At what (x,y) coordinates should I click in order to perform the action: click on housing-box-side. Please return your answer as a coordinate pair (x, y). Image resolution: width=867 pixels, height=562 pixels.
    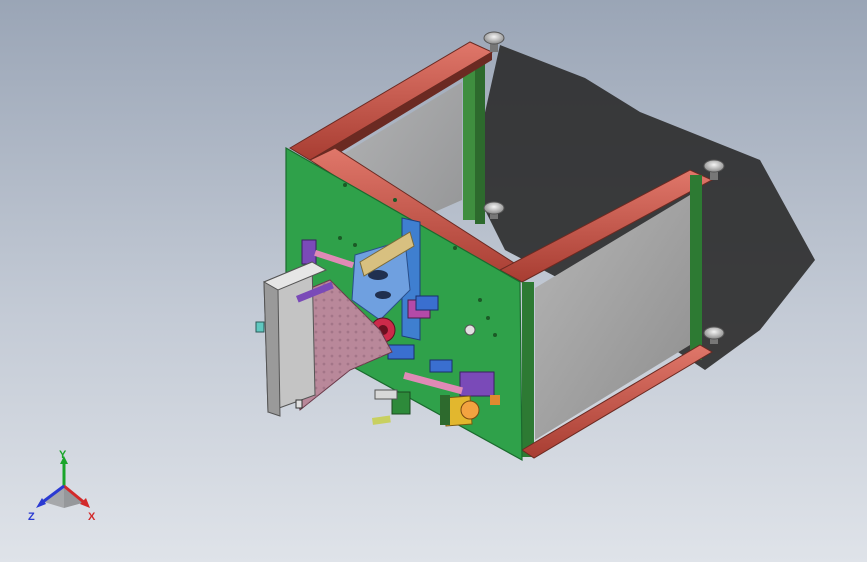
    Looking at the image, I should click on (272, 349).